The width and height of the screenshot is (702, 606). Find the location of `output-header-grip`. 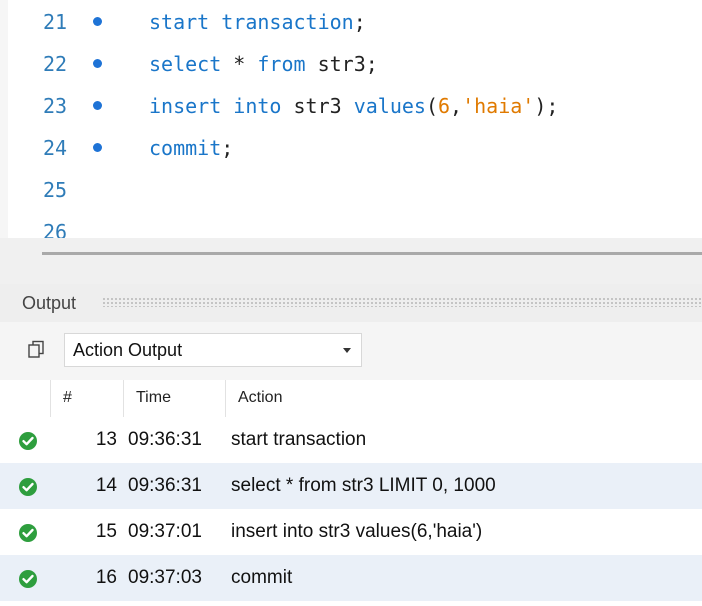

output-header-grip is located at coordinates (402, 302).